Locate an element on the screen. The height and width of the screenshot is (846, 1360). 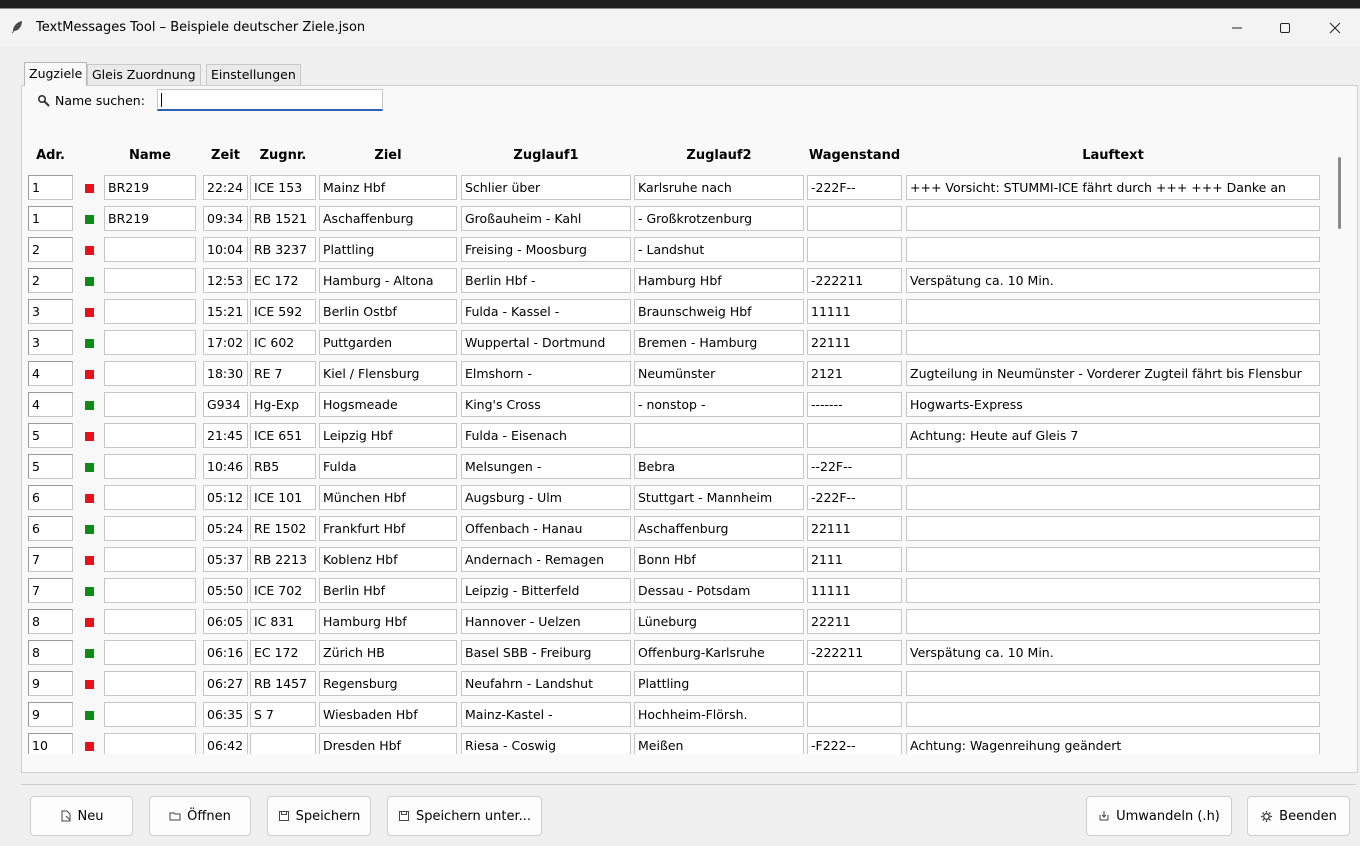
zuglauf2-field: Lüneburg is located at coordinates (719, 621).